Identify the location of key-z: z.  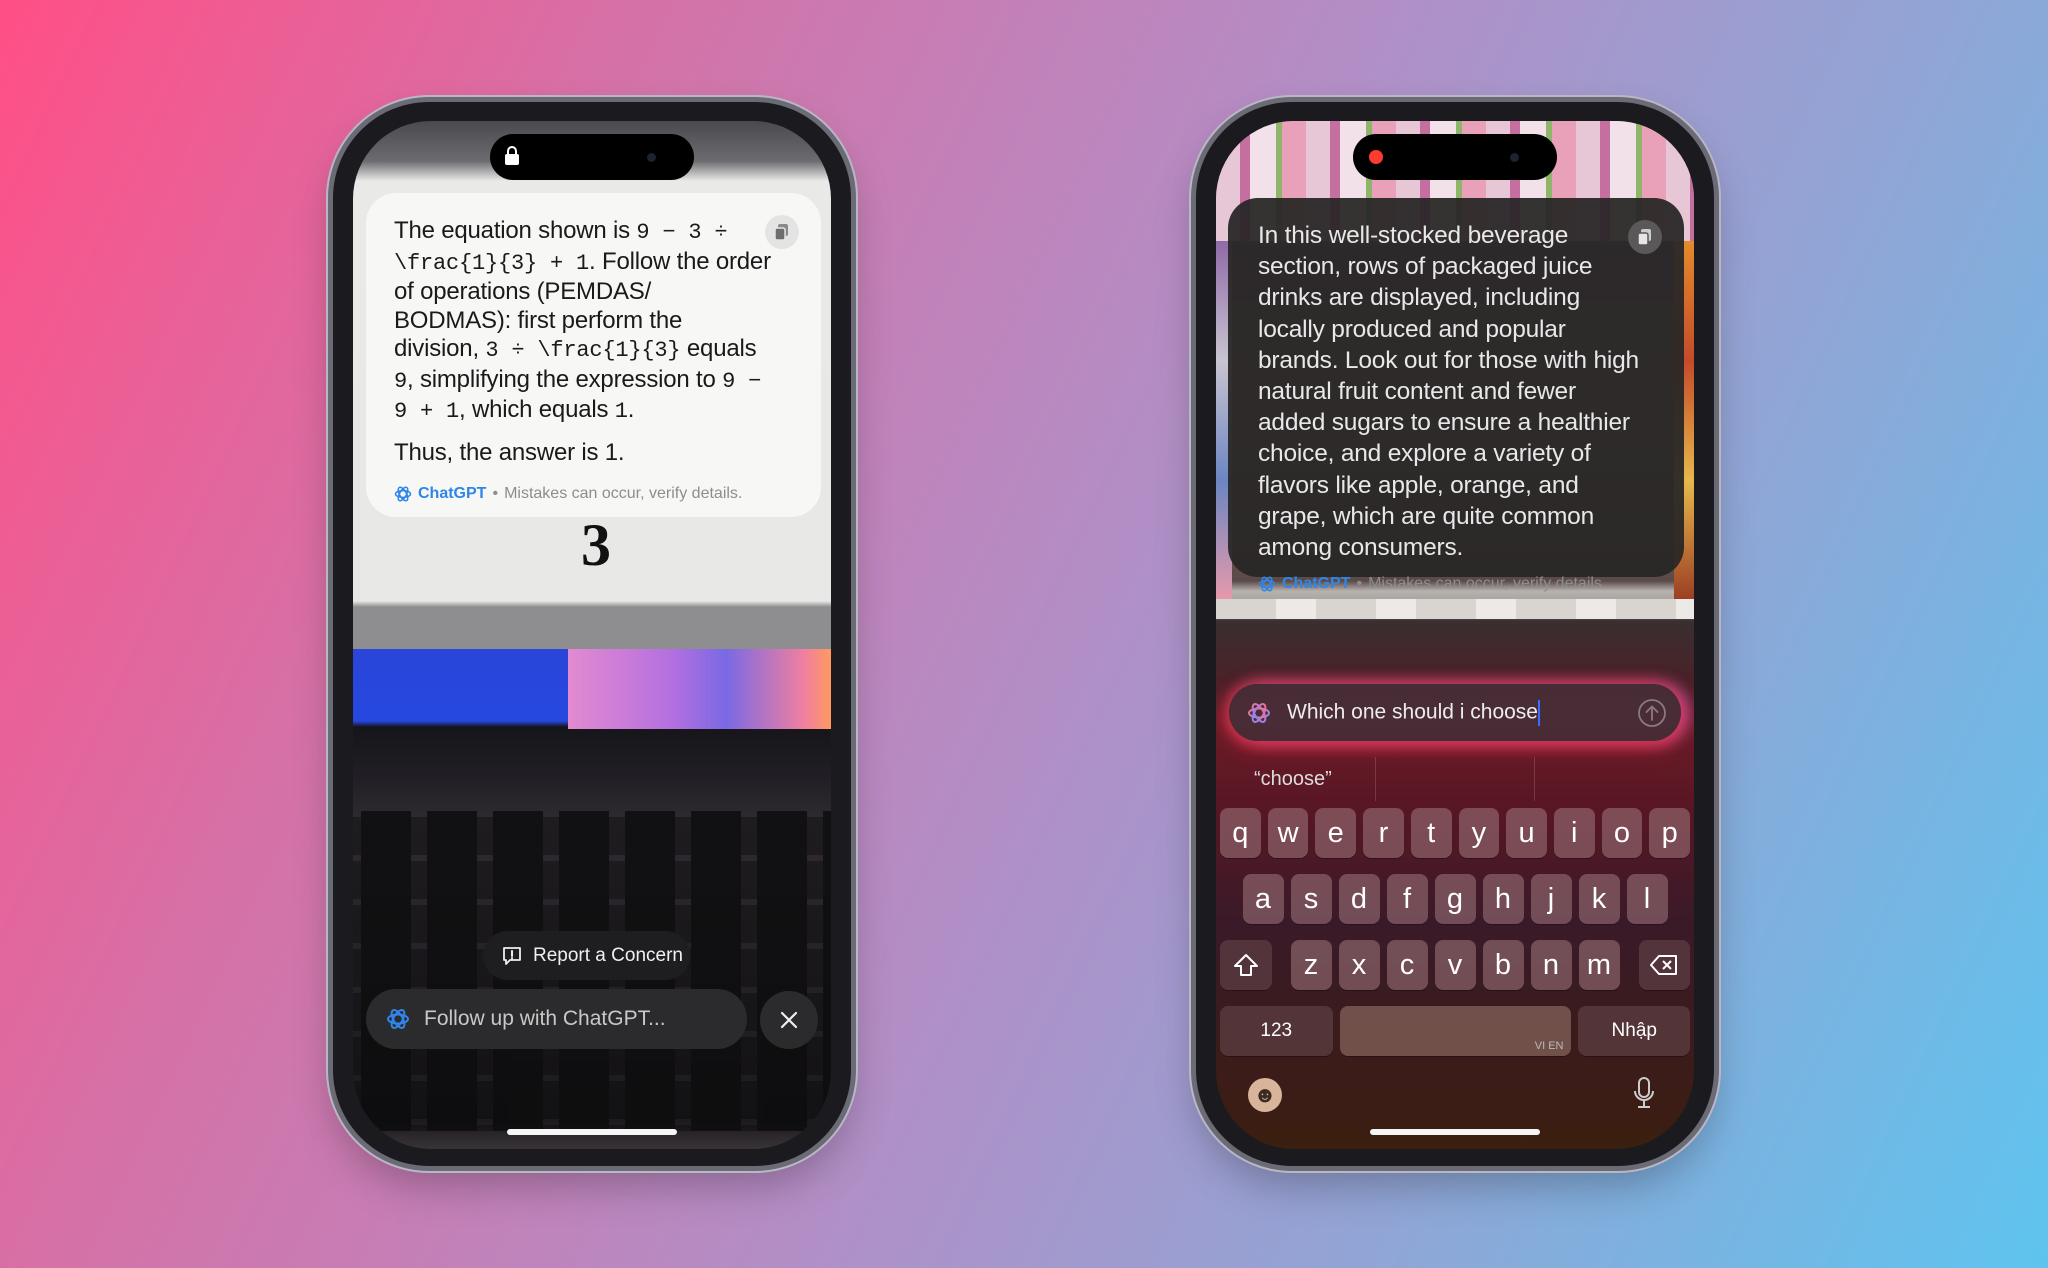
(1311, 965).